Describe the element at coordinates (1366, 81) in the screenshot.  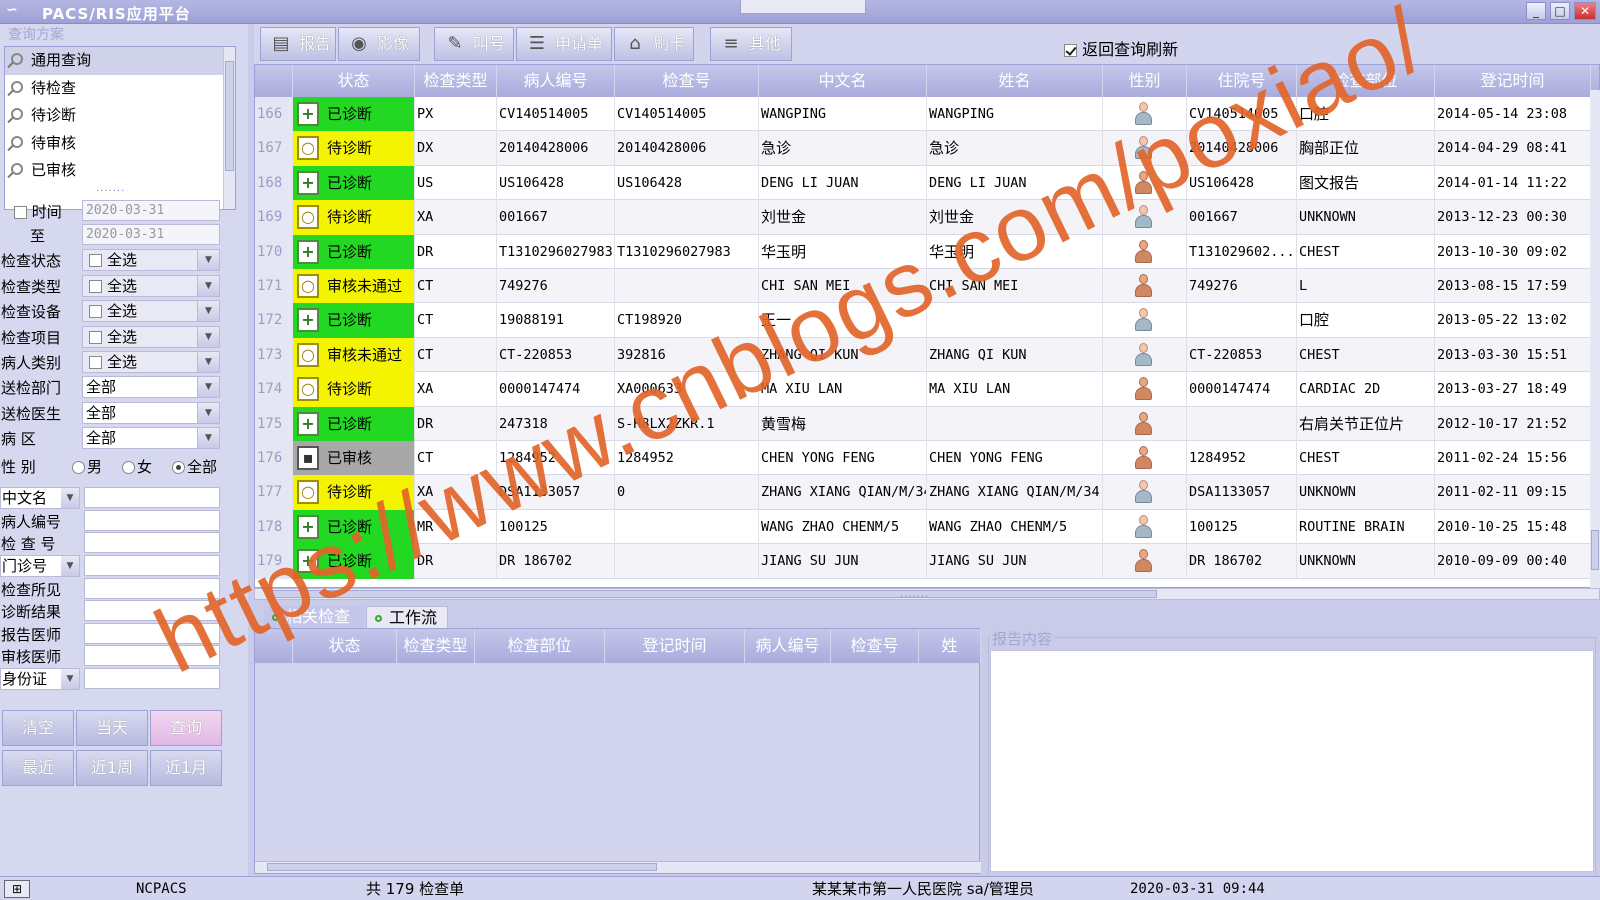
I see `col-body-part: 检查部位` at that location.